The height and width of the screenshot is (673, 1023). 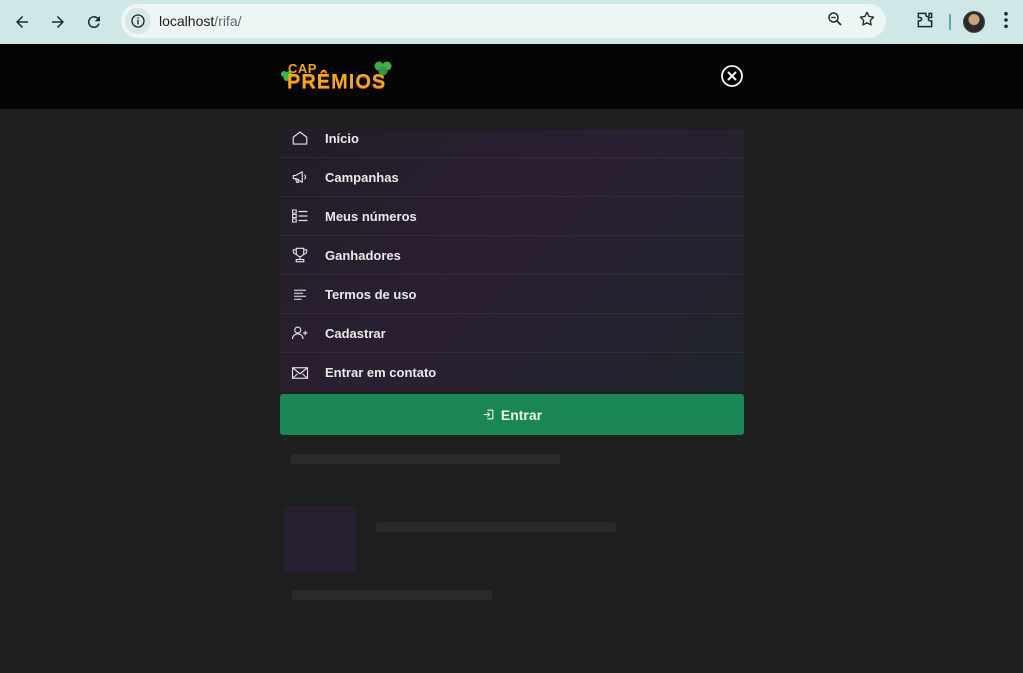 I want to click on login-icon, so click(x=488, y=414).